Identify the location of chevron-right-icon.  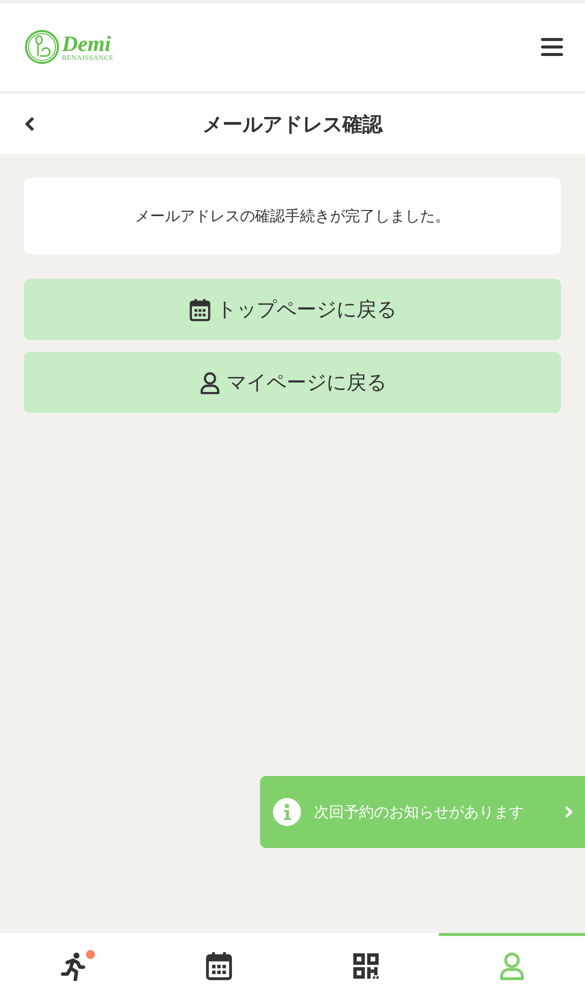
(568, 812).